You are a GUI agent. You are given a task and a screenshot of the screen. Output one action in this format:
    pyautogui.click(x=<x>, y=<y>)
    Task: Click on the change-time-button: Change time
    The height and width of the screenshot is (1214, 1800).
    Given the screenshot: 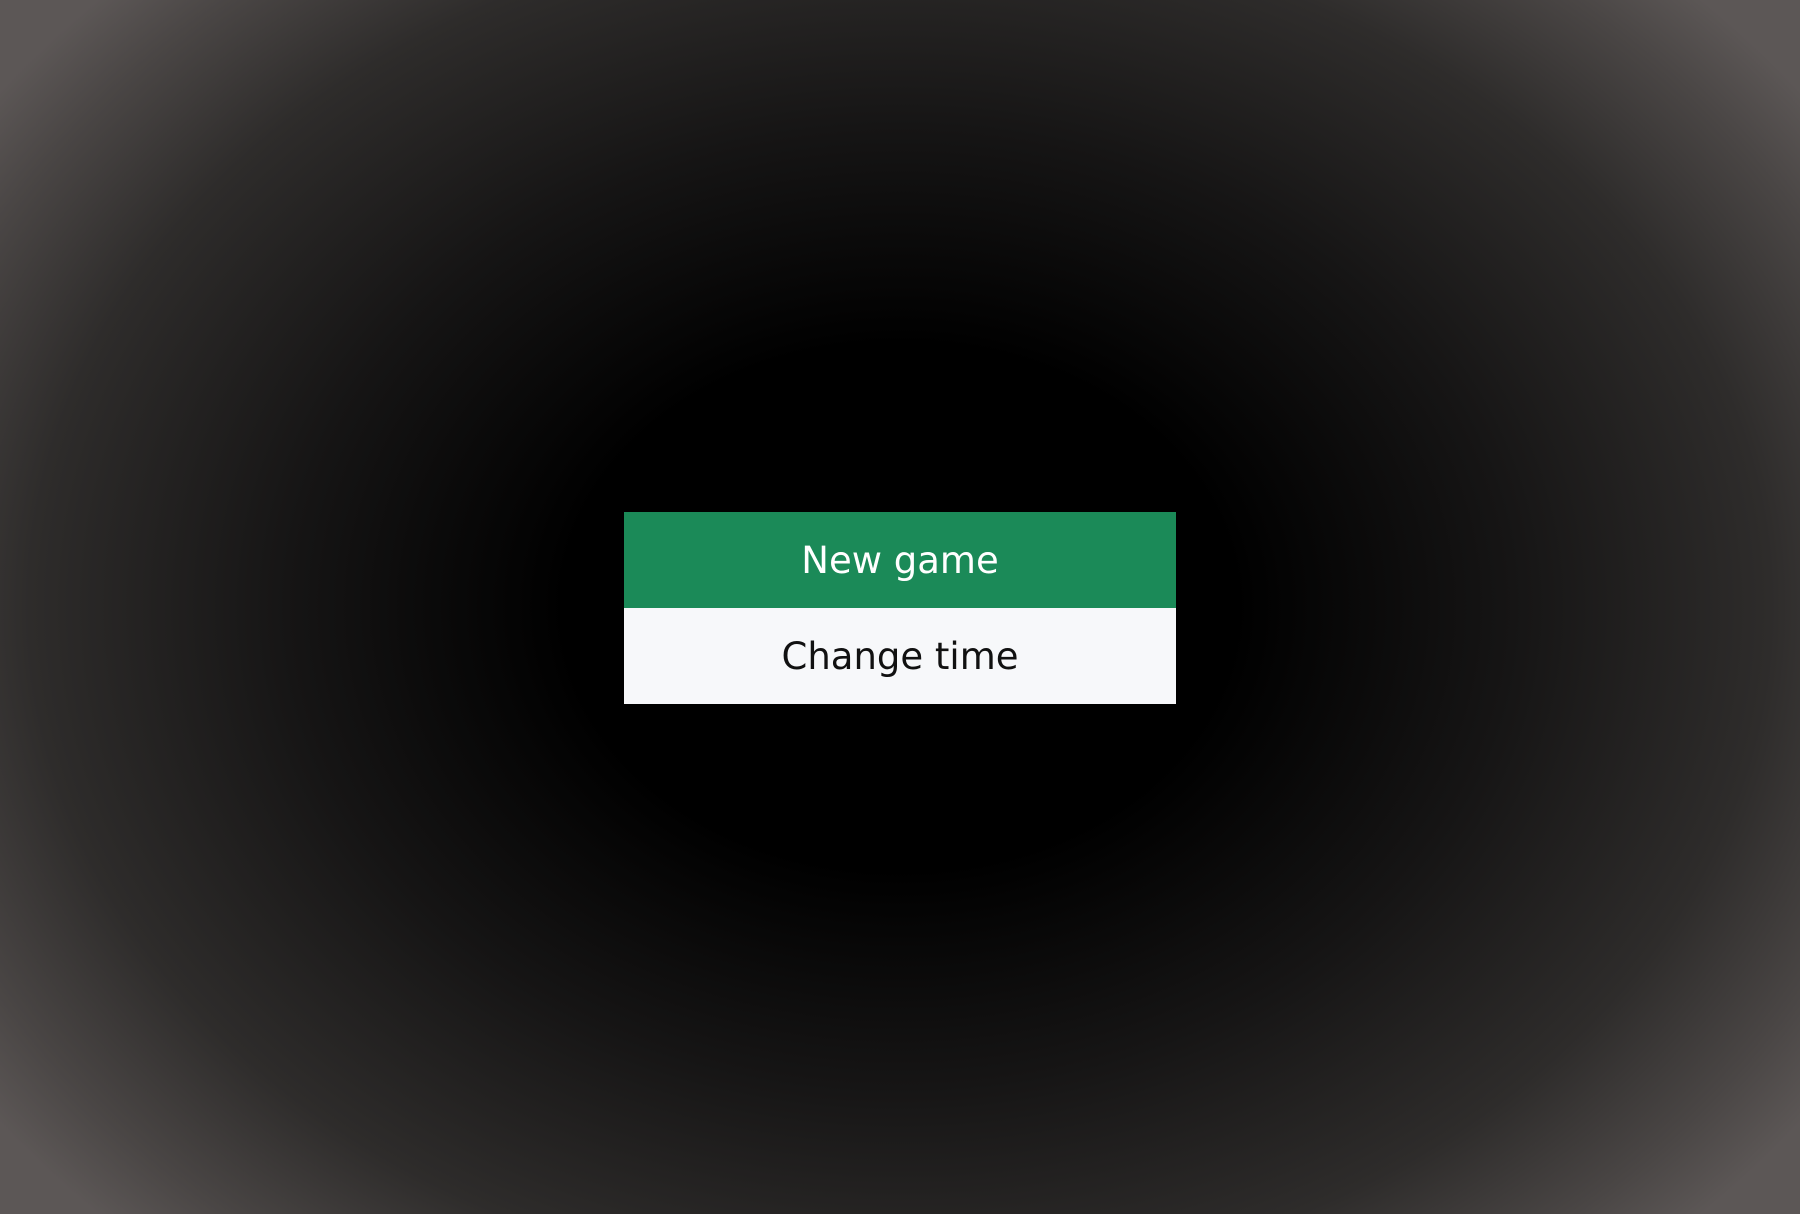 What is the action you would take?
    pyautogui.click(x=900, y=656)
    